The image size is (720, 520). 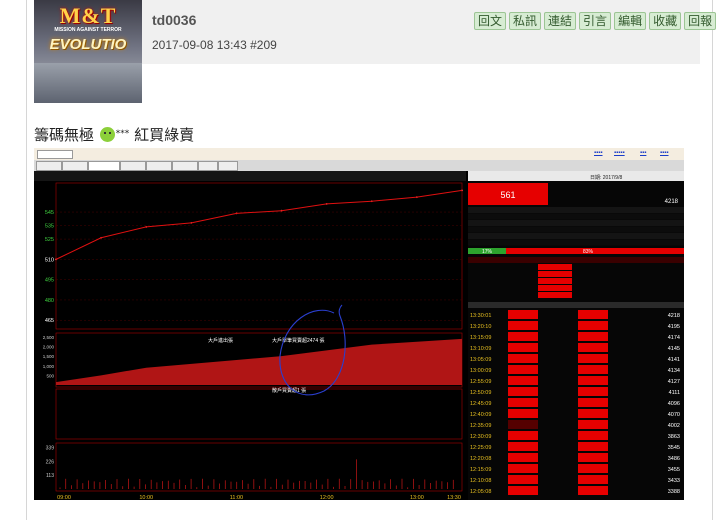 What do you see at coordinates (674, 404) in the screenshot?
I see `tick-volume: 4096` at bounding box center [674, 404].